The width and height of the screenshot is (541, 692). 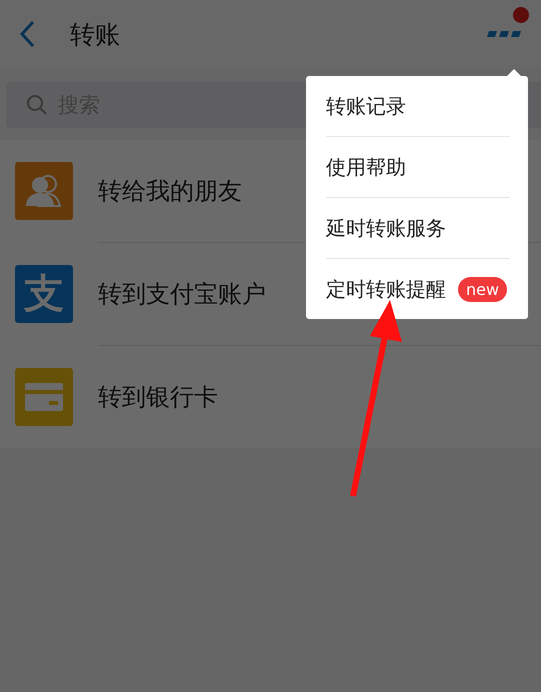 I want to click on more-icon, so click(x=504, y=34).